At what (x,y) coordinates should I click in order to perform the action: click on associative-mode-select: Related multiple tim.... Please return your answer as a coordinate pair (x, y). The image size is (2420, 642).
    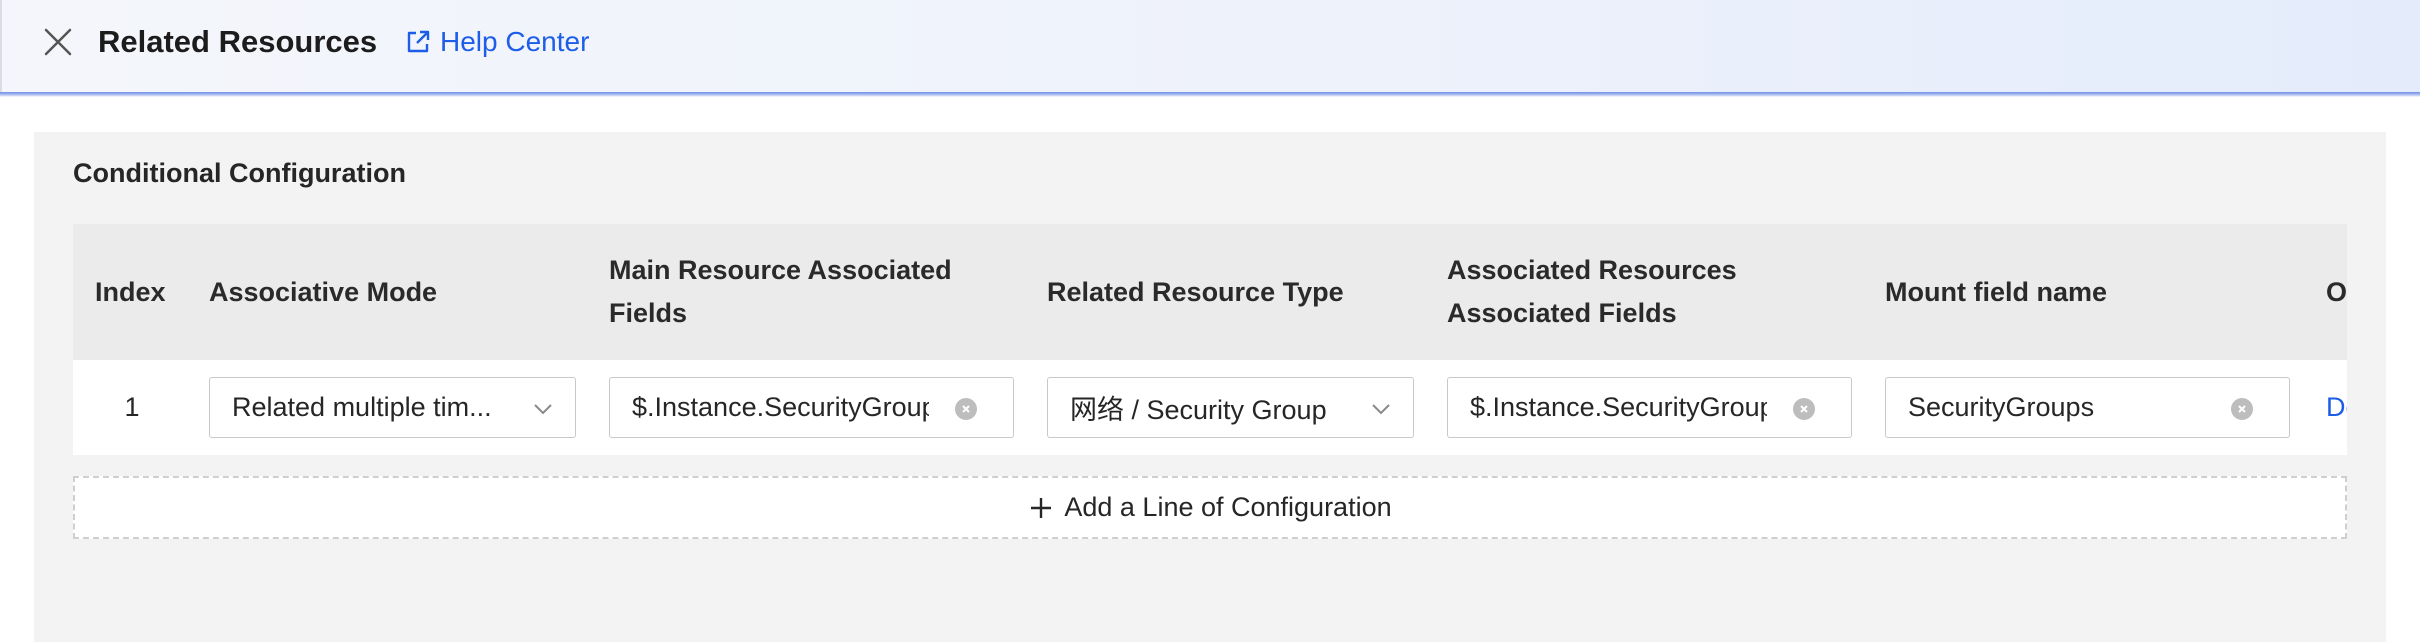
    Looking at the image, I should click on (392, 407).